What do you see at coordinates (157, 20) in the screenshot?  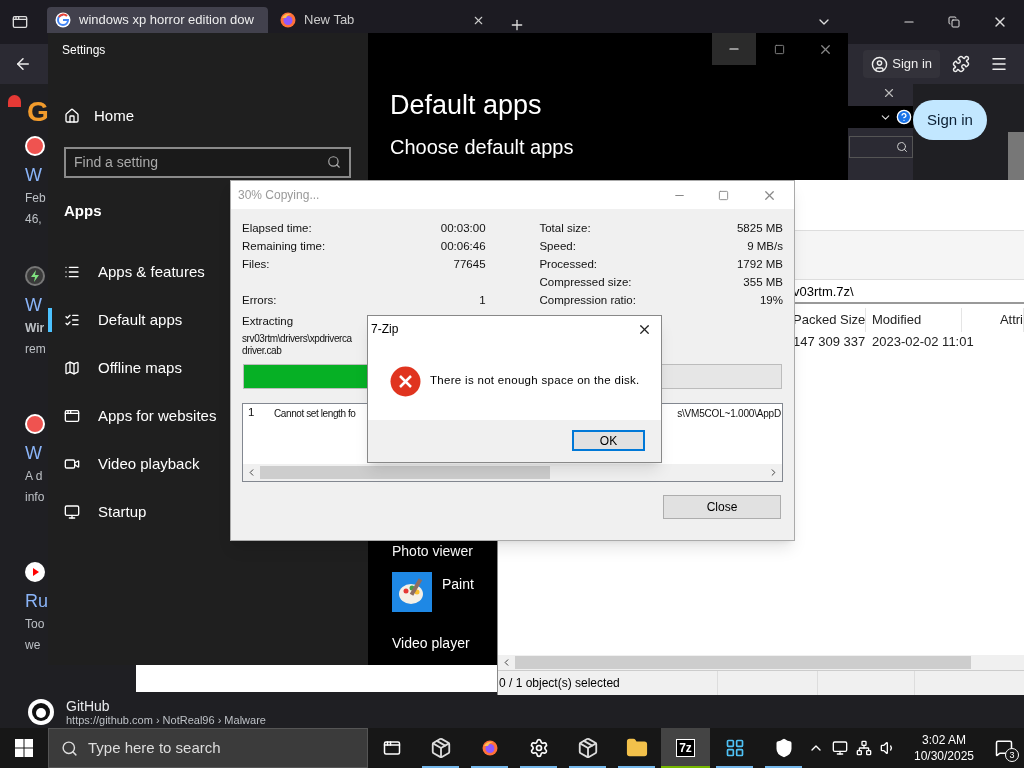 I see `browser-tab: windows xp horror edition dow` at bounding box center [157, 20].